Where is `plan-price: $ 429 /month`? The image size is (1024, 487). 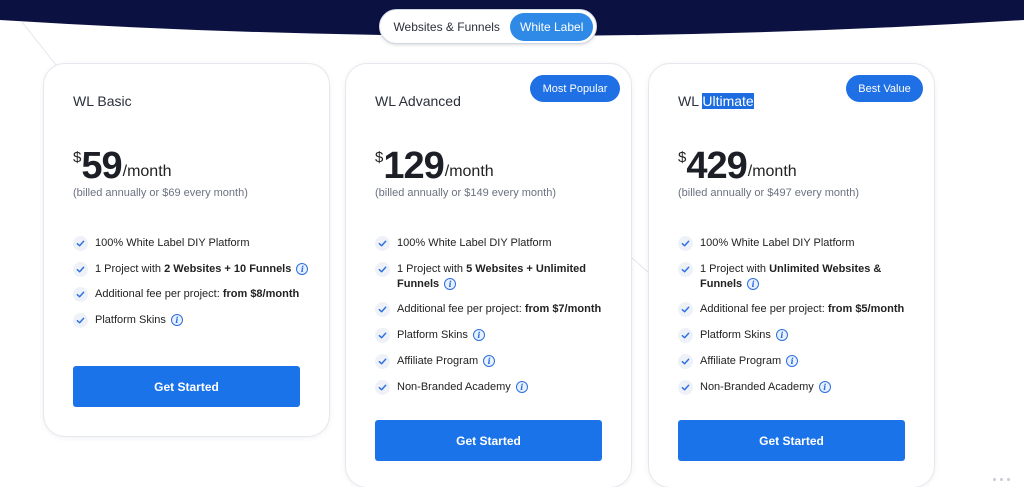
plan-price: $ 429 /month is located at coordinates (737, 166).